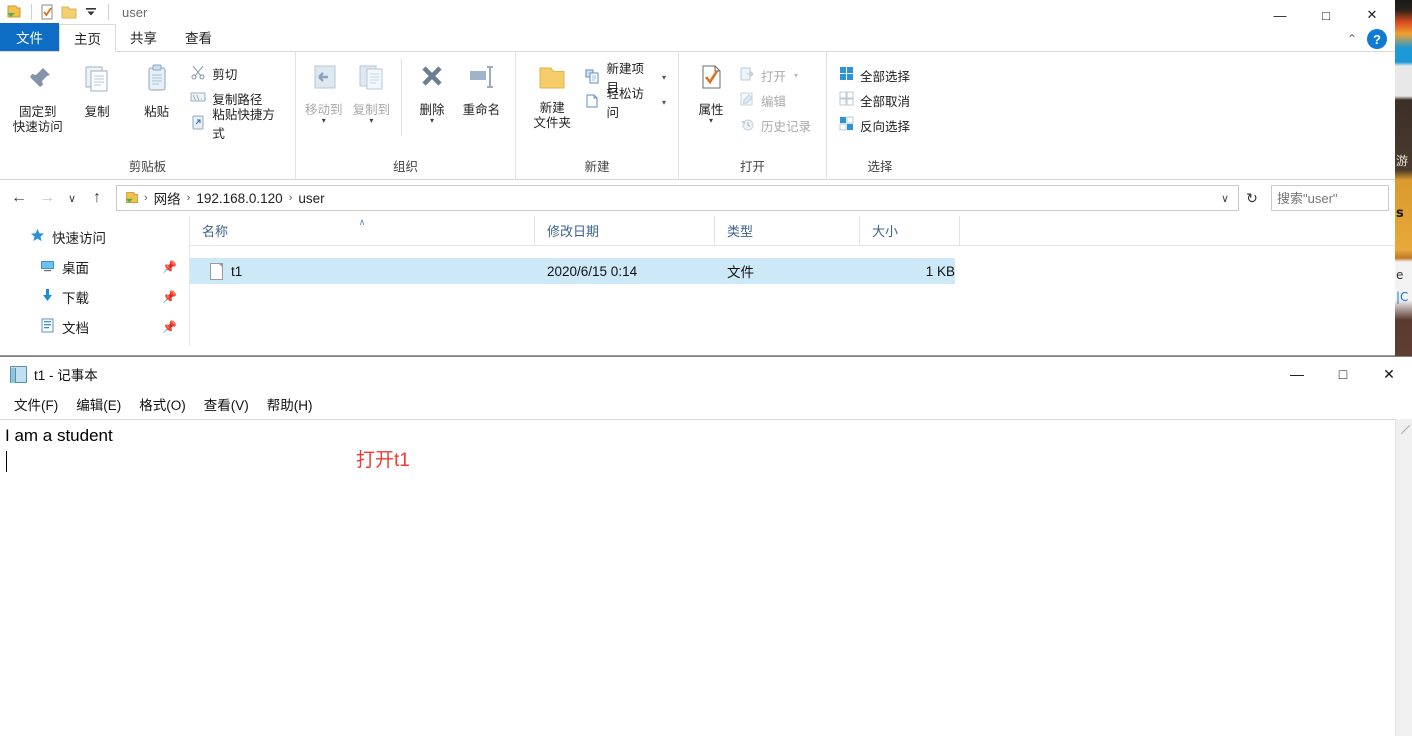 The height and width of the screenshot is (736, 1412). I want to click on ribbon-group-organize: 移动到 ▾ 复制到 ▾ 删除 ▾ 重命名 组织, so click(405, 116).